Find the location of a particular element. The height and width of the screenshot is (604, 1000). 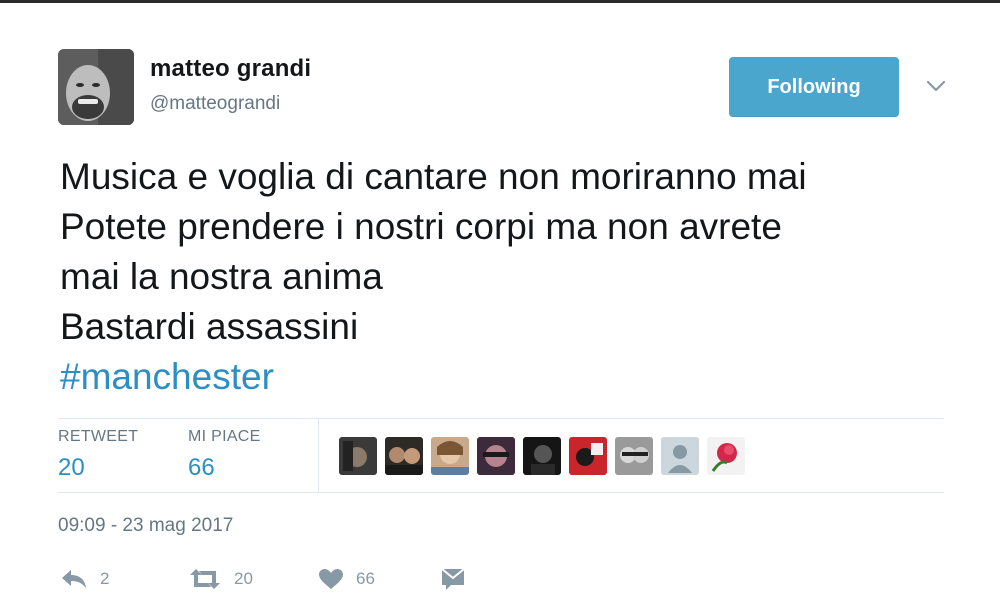

more-options-caret is located at coordinates (936, 86).